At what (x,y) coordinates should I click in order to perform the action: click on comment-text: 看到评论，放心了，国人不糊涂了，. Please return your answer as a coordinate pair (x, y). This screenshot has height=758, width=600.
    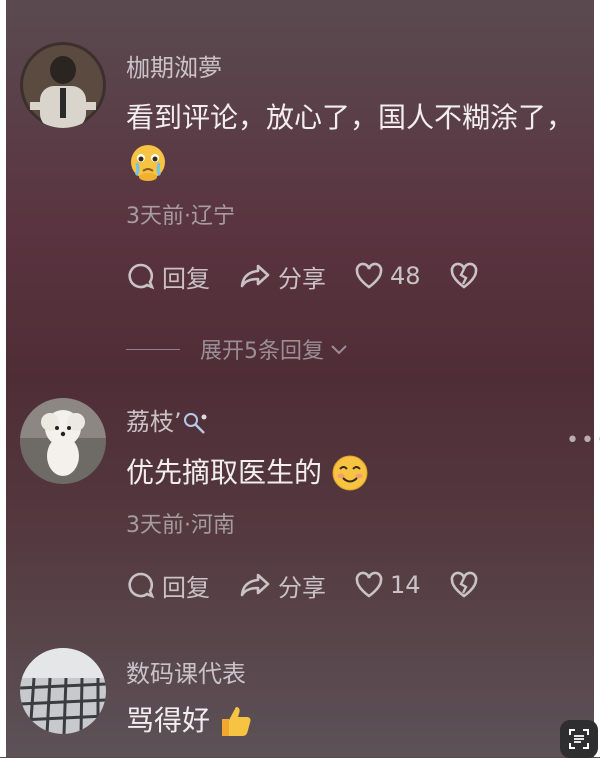
    Looking at the image, I should click on (350, 117).